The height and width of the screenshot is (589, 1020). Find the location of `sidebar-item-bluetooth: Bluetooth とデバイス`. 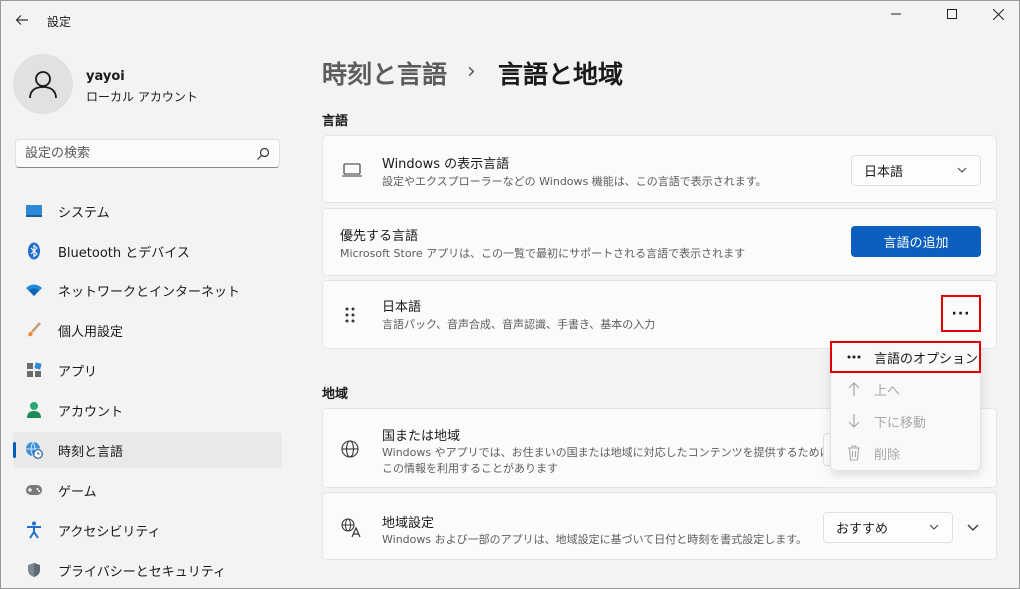

sidebar-item-bluetooth: Bluetooth とデバイス is located at coordinates (147, 251).